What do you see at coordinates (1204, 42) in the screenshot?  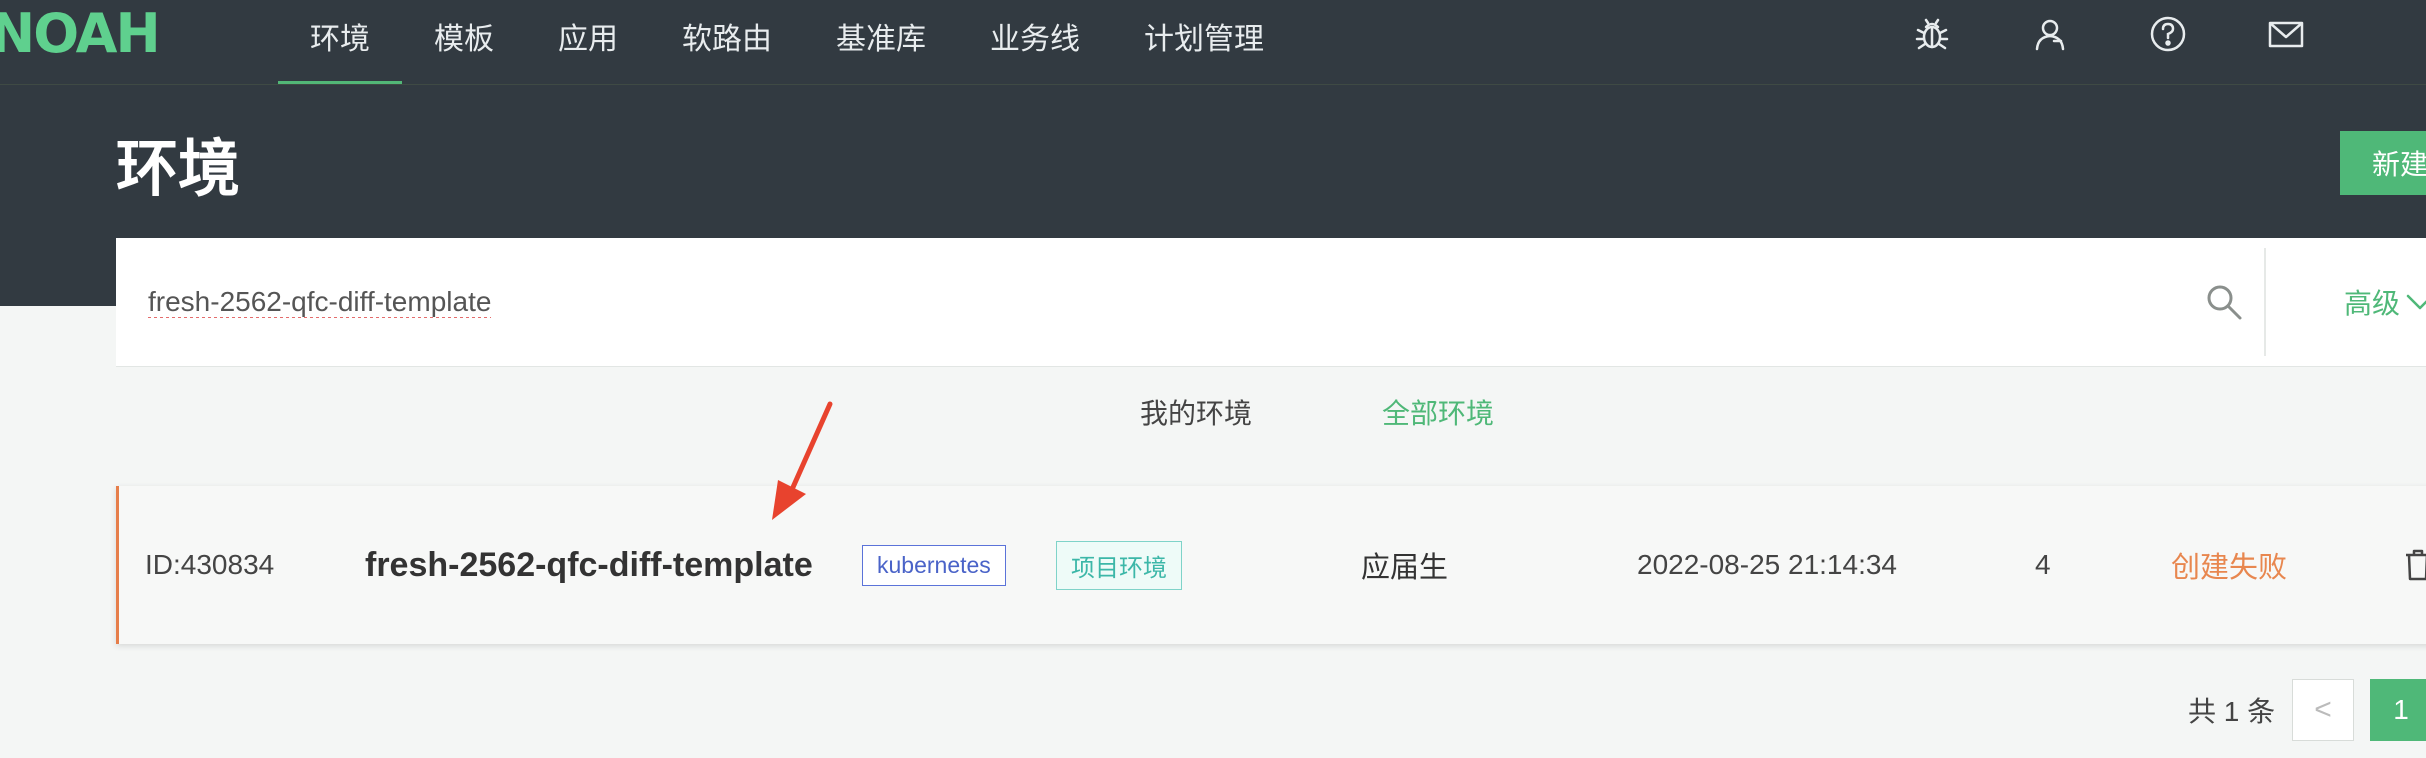 I see `nav-item-plan-management: 计划管理` at bounding box center [1204, 42].